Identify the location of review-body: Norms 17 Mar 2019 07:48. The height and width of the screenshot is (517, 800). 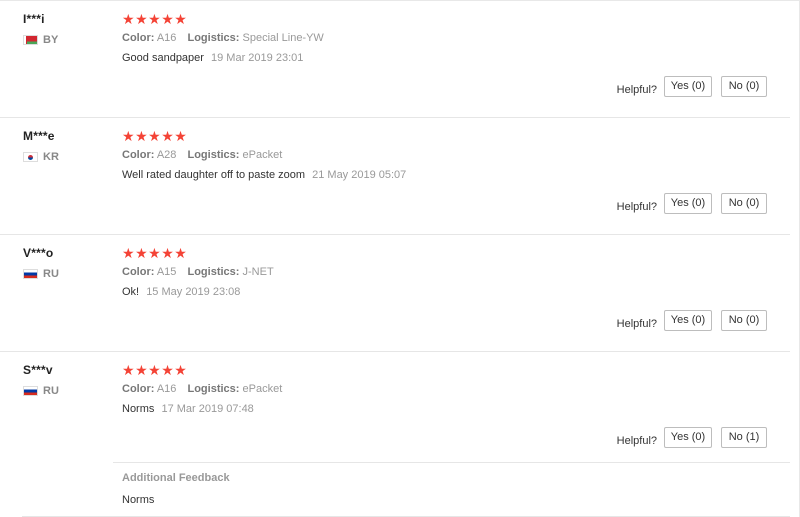
(188, 409).